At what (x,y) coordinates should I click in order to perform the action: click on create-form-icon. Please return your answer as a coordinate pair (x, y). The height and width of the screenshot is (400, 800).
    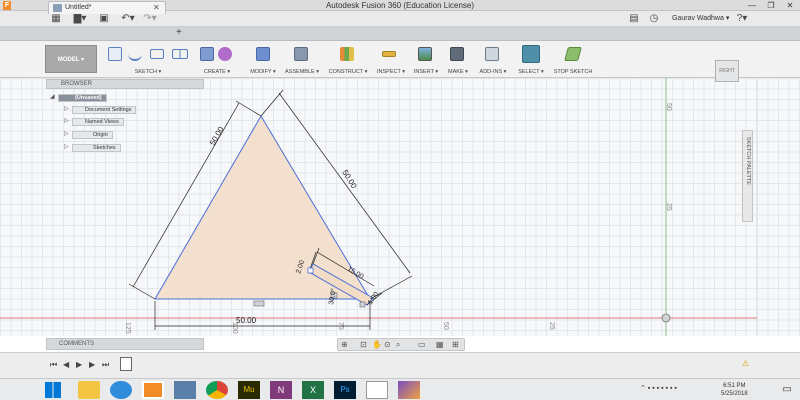
    Looking at the image, I should click on (225, 54).